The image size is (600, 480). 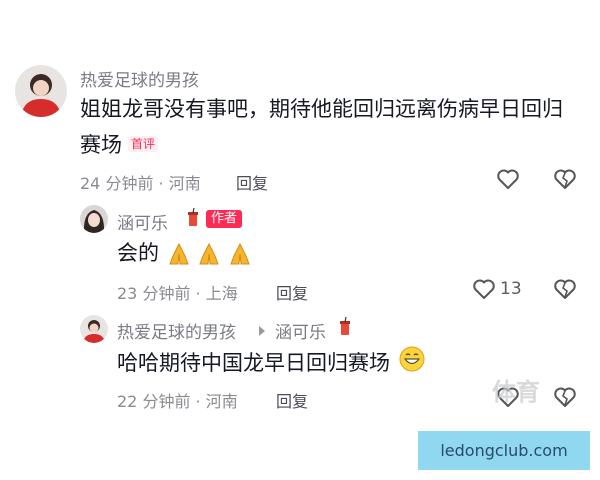 I want to click on comment-text-2: 赛场 首评, so click(x=119, y=145).